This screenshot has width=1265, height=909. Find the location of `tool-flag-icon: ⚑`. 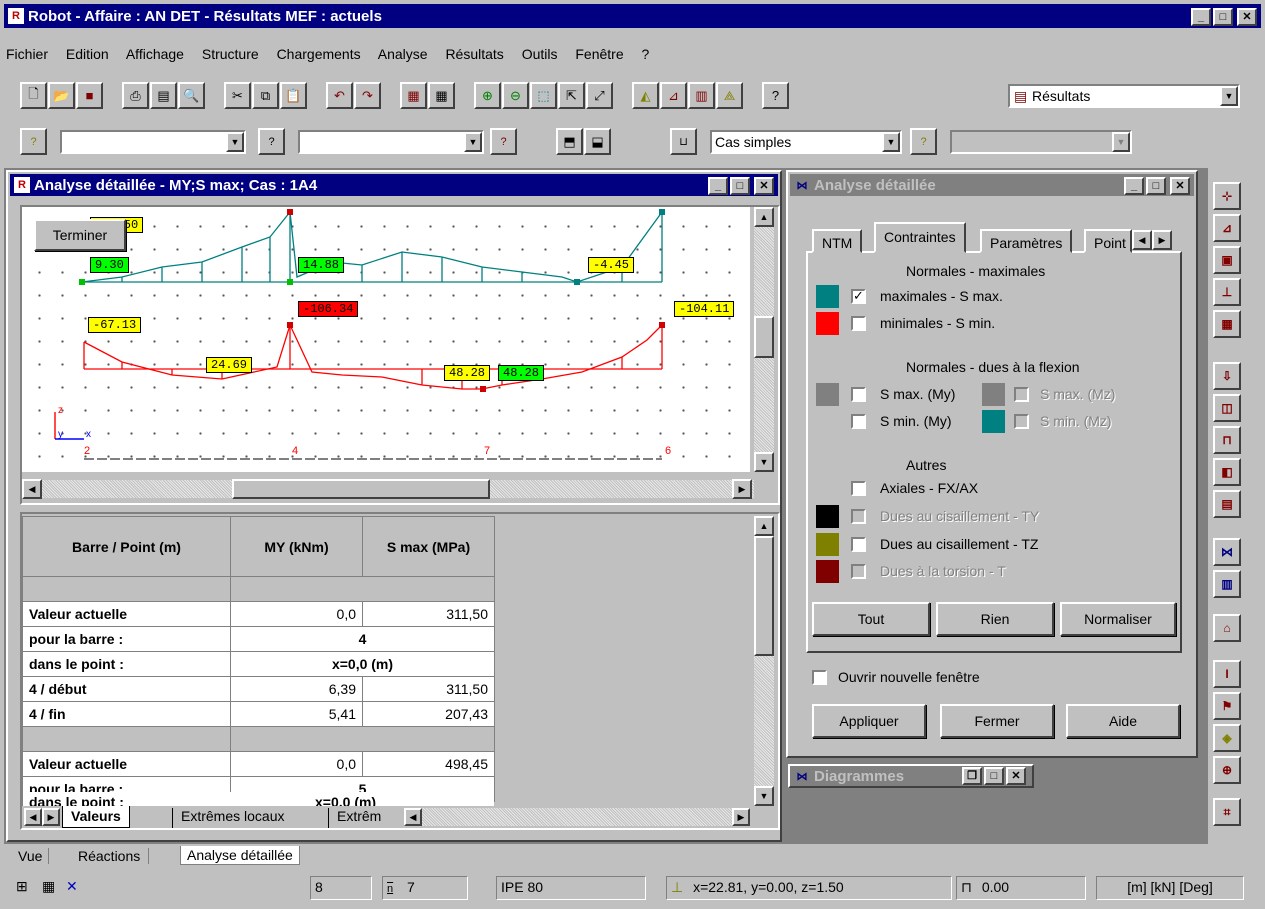

tool-flag-icon: ⚑ is located at coordinates (1227, 706).